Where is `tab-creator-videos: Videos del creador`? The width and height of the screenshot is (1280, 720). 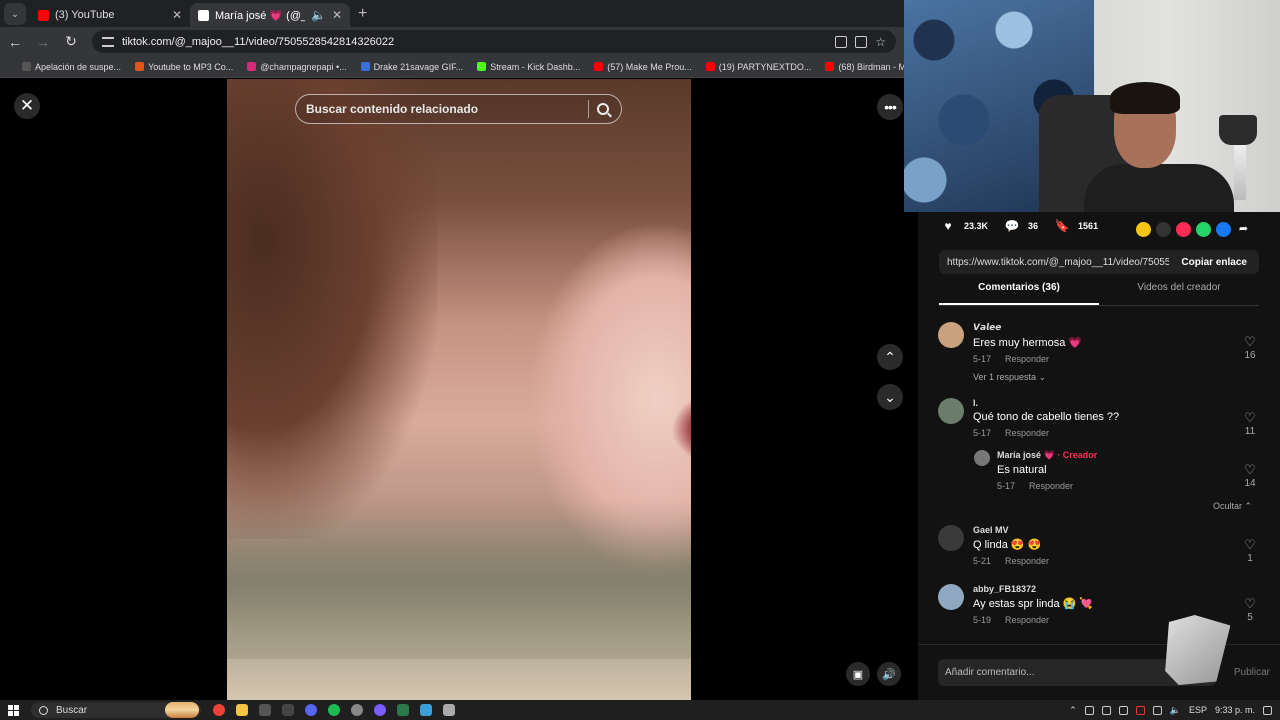
tab-creator-videos: Videos del creador is located at coordinates (1179, 293).